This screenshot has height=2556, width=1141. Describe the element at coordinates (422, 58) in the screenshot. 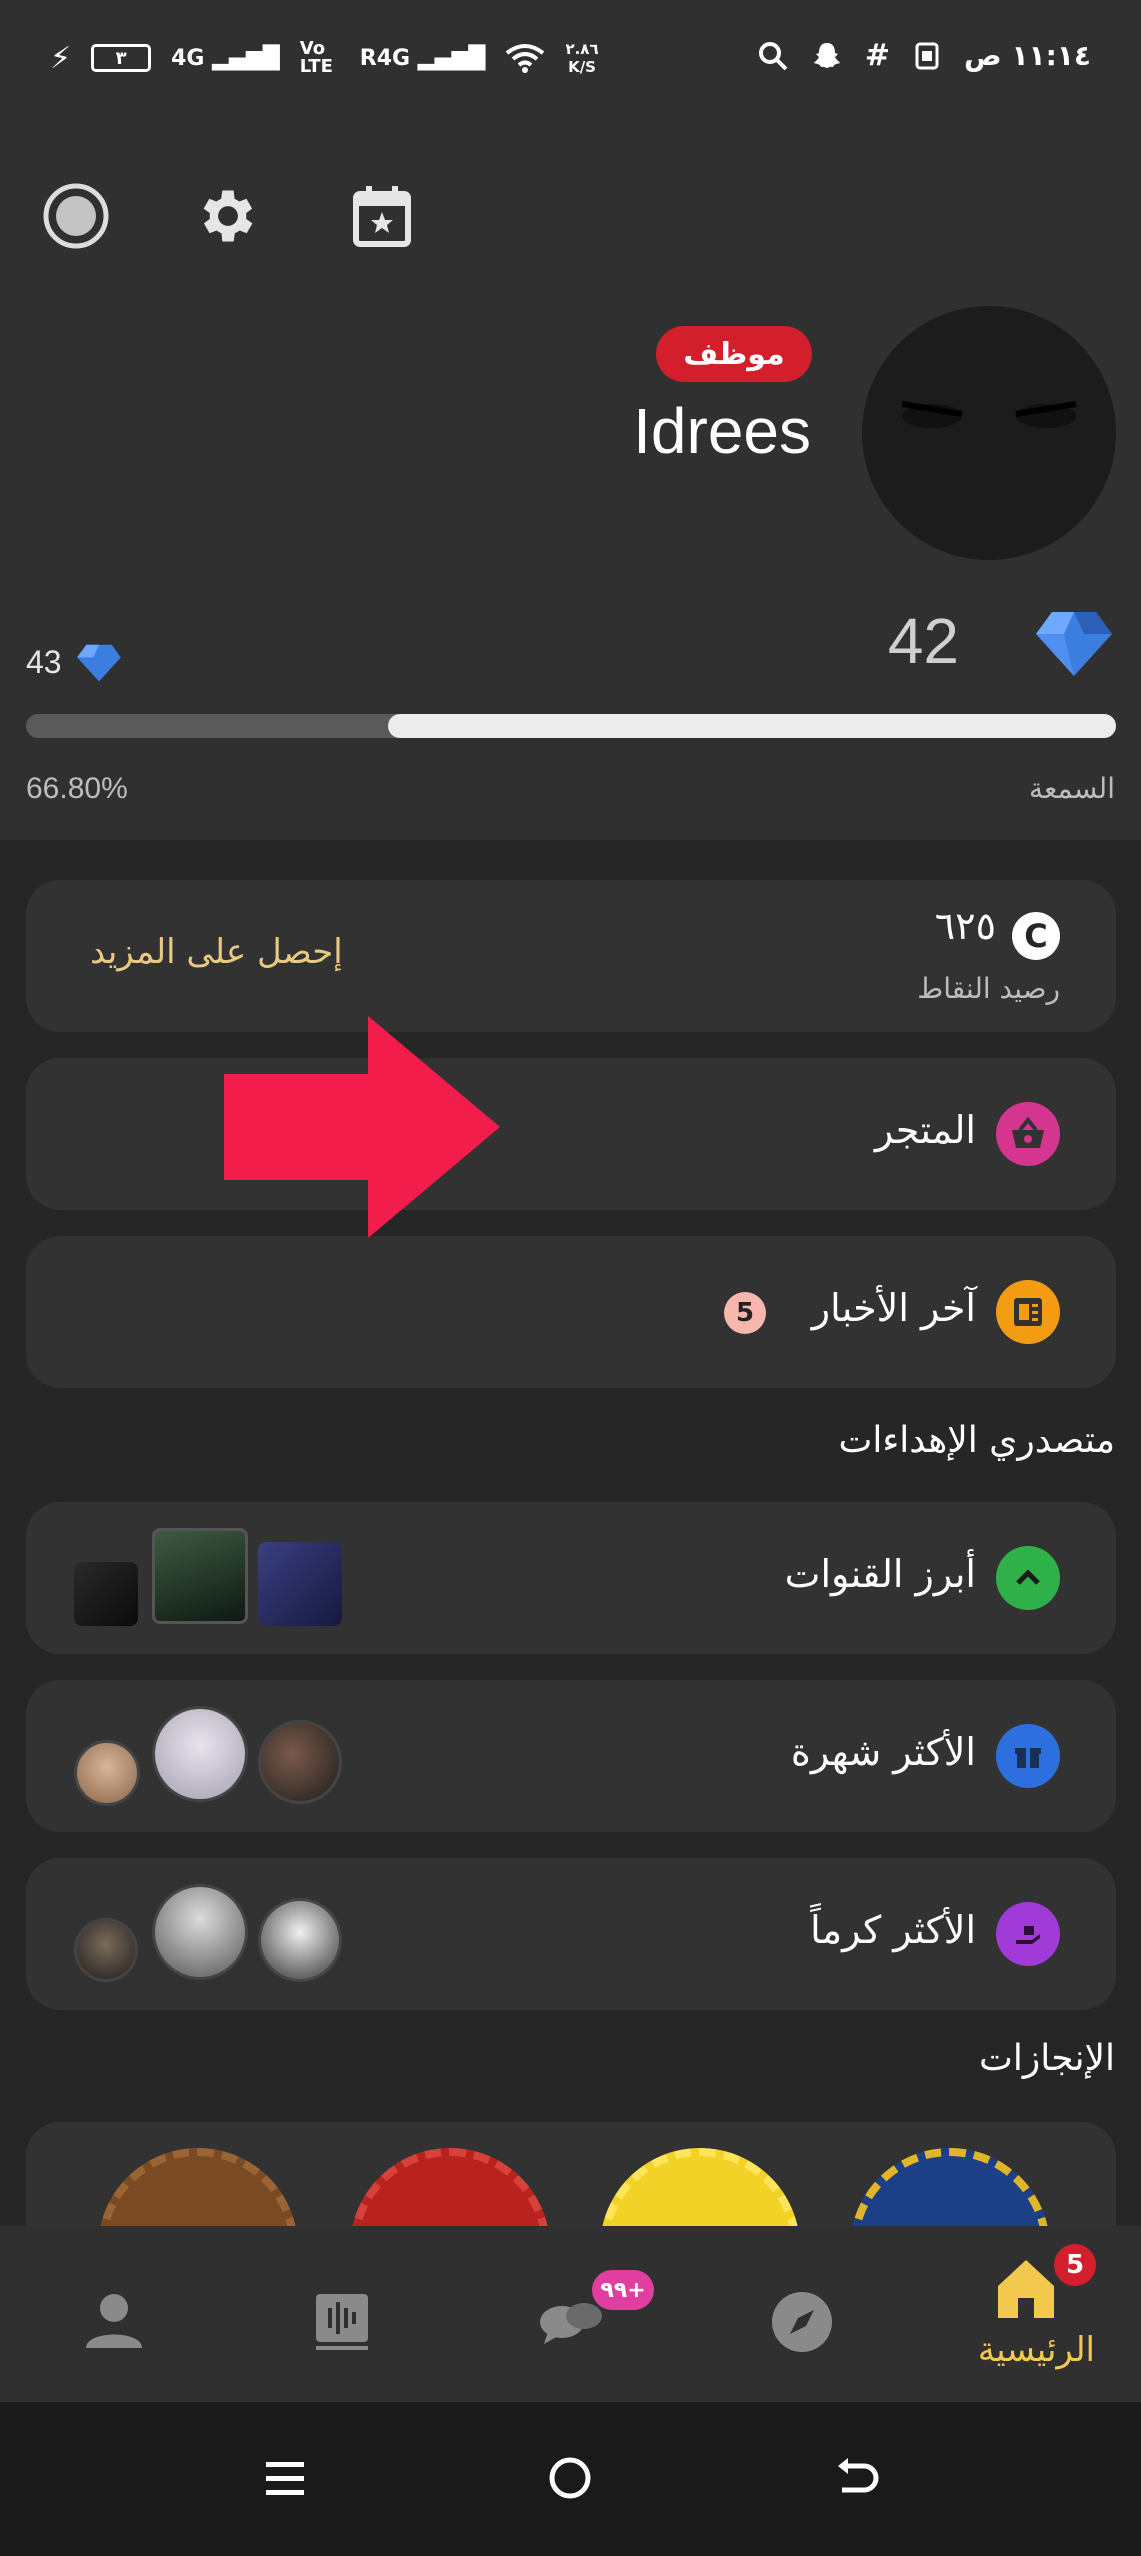

I see `signal-r4g: R4G ▂▄▆█` at that location.